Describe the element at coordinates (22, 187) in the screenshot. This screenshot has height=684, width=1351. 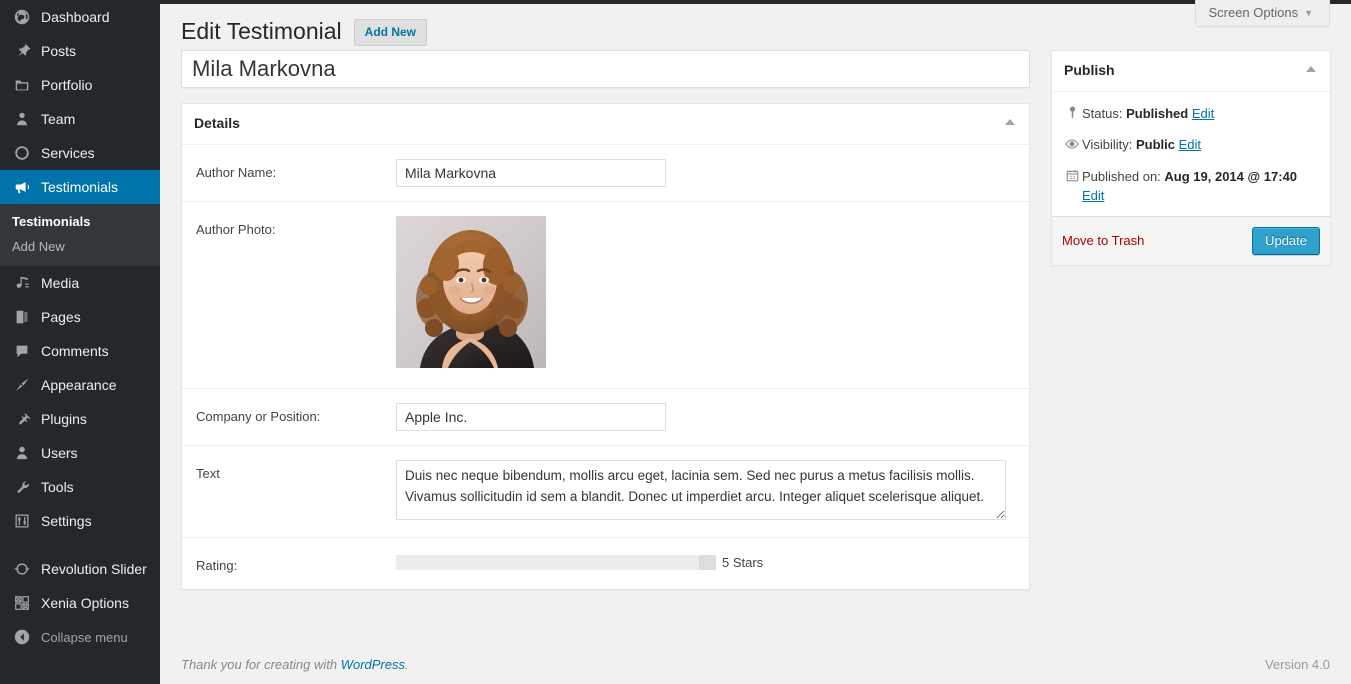
I see `megaphone-icon` at that location.